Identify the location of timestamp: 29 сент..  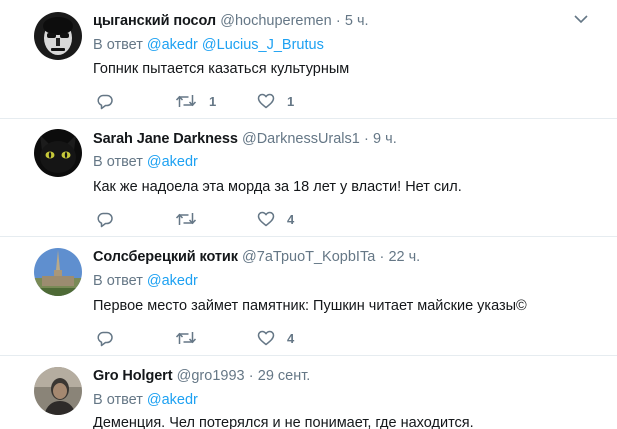
(284, 376).